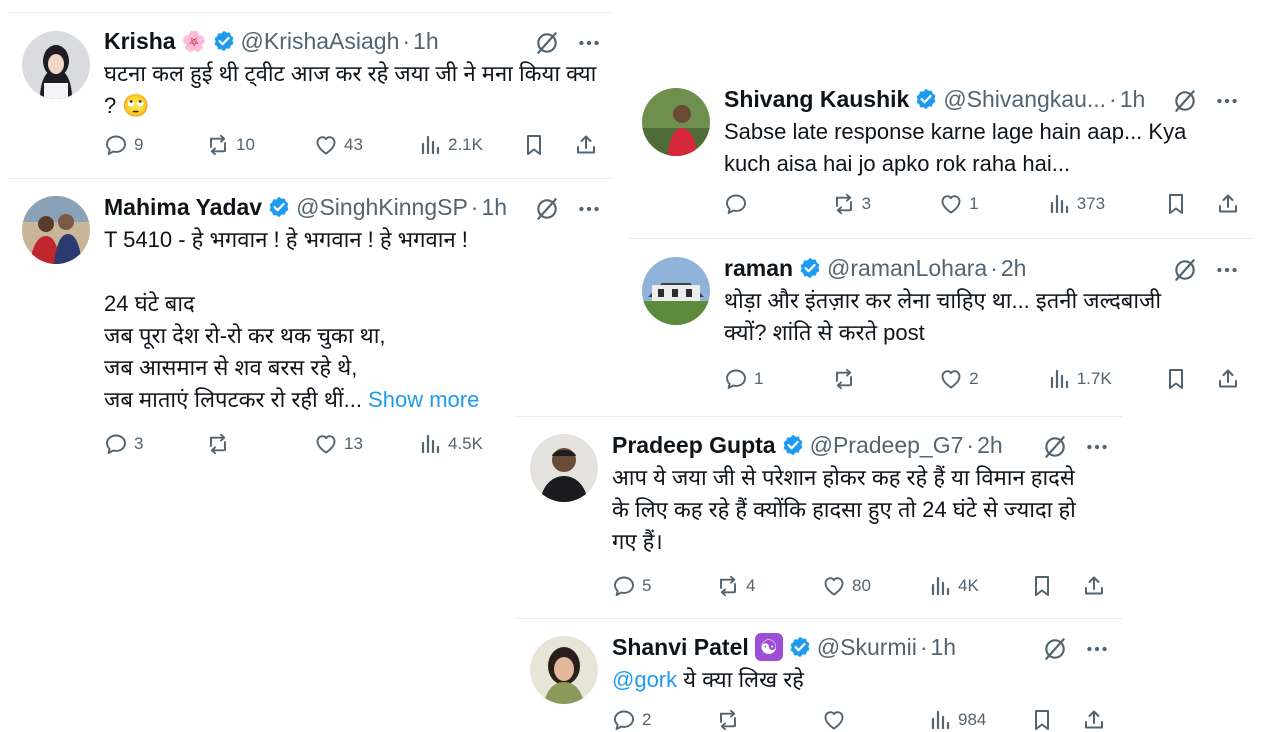 This screenshot has width=1280, height=732. What do you see at coordinates (979, 720) in the screenshot?
I see `views-button: 984` at bounding box center [979, 720].